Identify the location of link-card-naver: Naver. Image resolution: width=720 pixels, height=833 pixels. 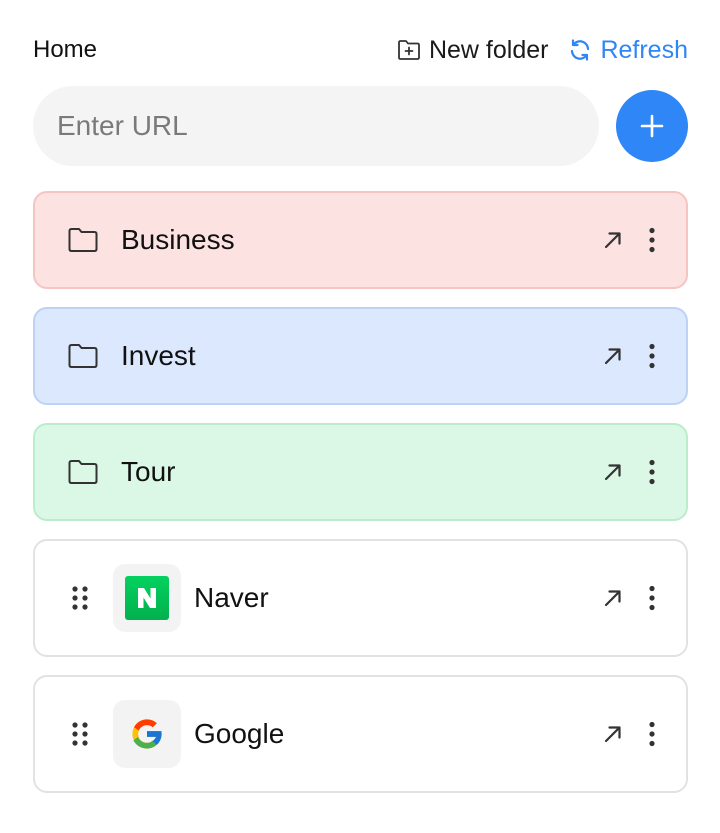
(360, 598).